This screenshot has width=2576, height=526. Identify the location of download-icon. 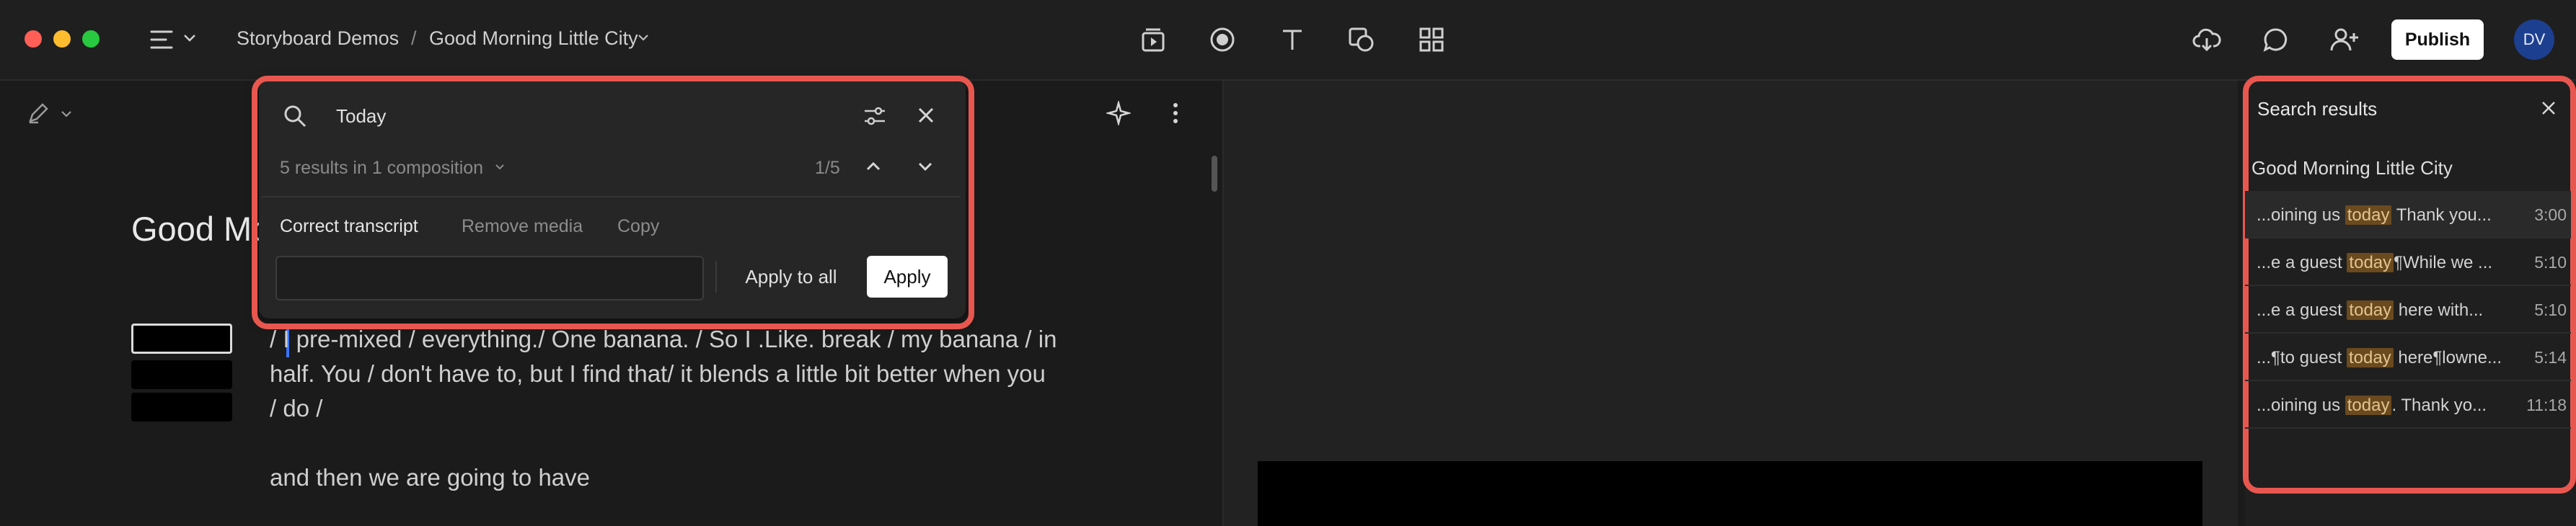
(2206, 39).